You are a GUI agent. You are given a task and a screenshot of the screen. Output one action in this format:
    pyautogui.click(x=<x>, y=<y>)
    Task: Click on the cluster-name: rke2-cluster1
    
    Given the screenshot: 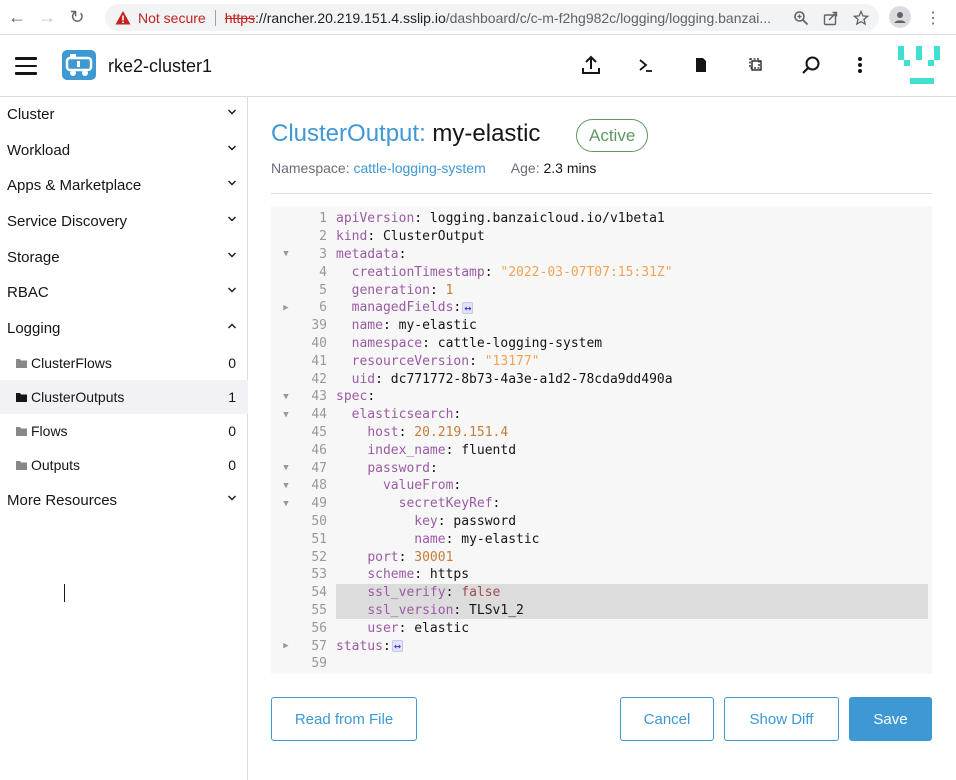 What is the action you would take?
    pyautogui.click(x=160, y=66)
    